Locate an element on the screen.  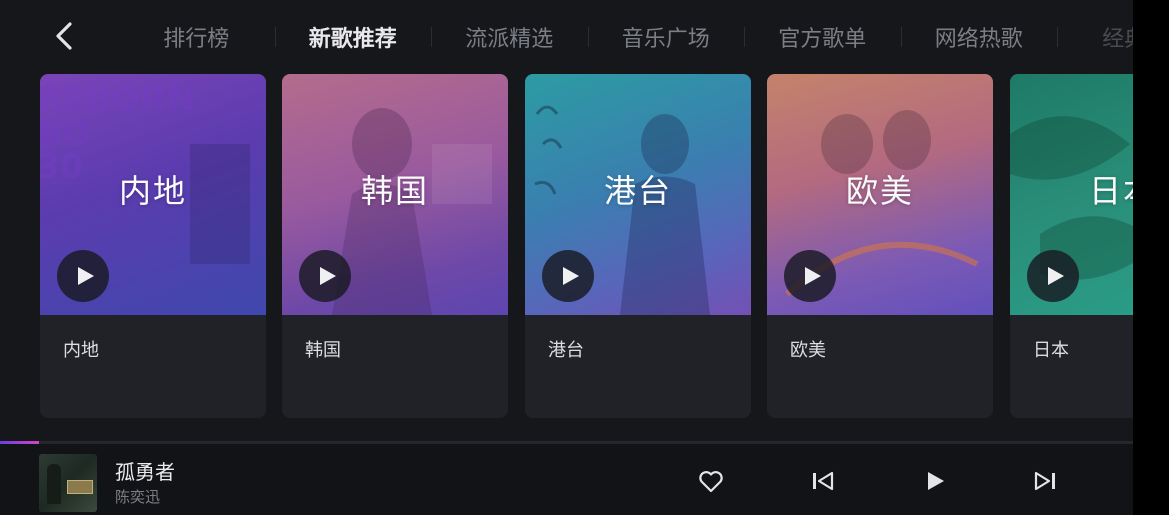
cover-title: 韩国 is located at coordinates (394, 191).